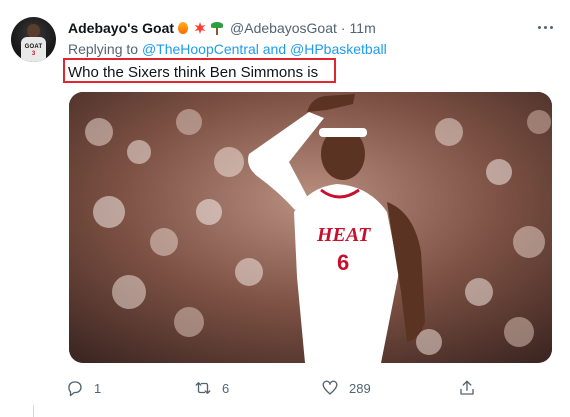 The height and width of the screenshot is (417, 570). I want to click on mention-conjunction: and, so click(274, 49).